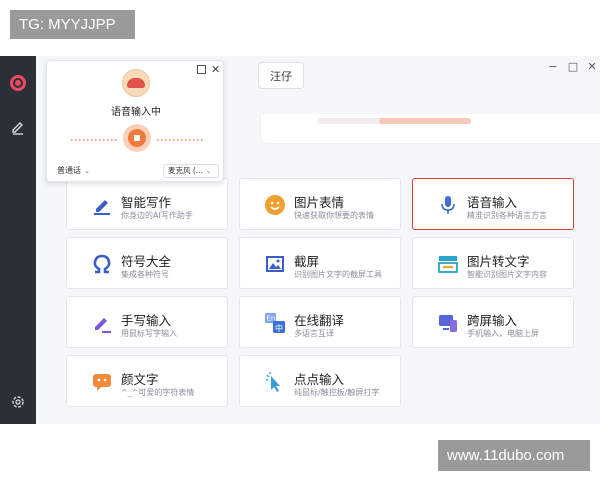 The height and width of the screenshot is (480, 600). I want to click on smile-icon, so click(275, 205).